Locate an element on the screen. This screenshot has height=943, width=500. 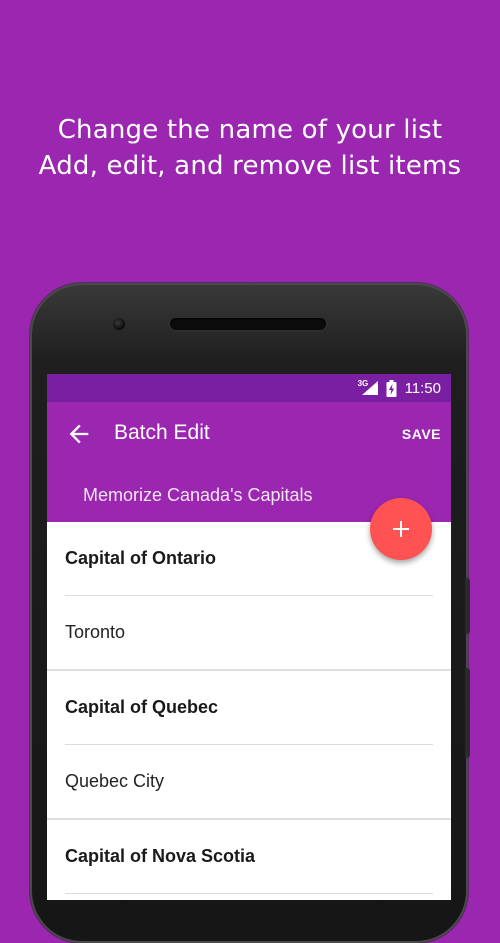
status-time: 11:50 is located at coordinates (422, 388).